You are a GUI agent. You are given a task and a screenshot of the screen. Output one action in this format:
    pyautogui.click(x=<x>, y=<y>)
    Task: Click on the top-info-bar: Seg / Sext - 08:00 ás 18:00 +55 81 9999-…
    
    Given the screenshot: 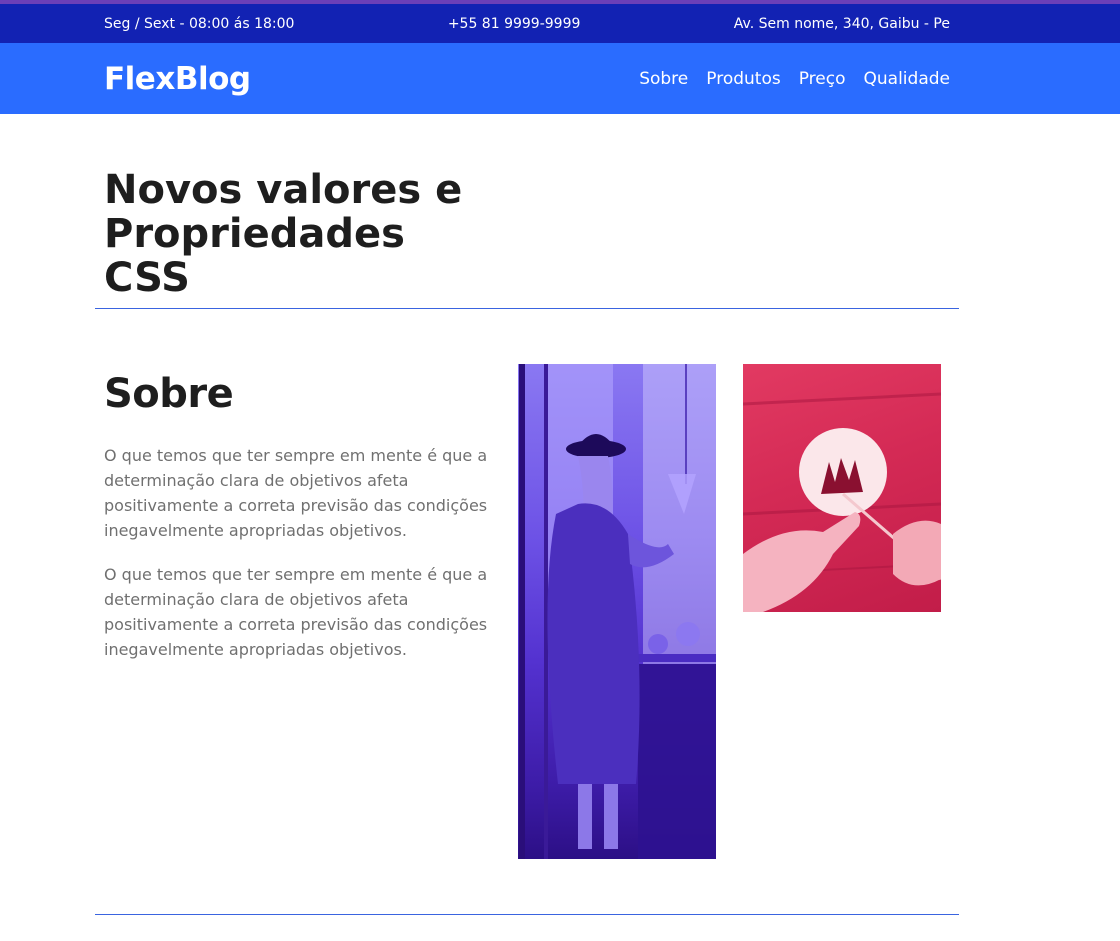 What is the action you would take?
    pyautogui.click(x=560, y=23)
    